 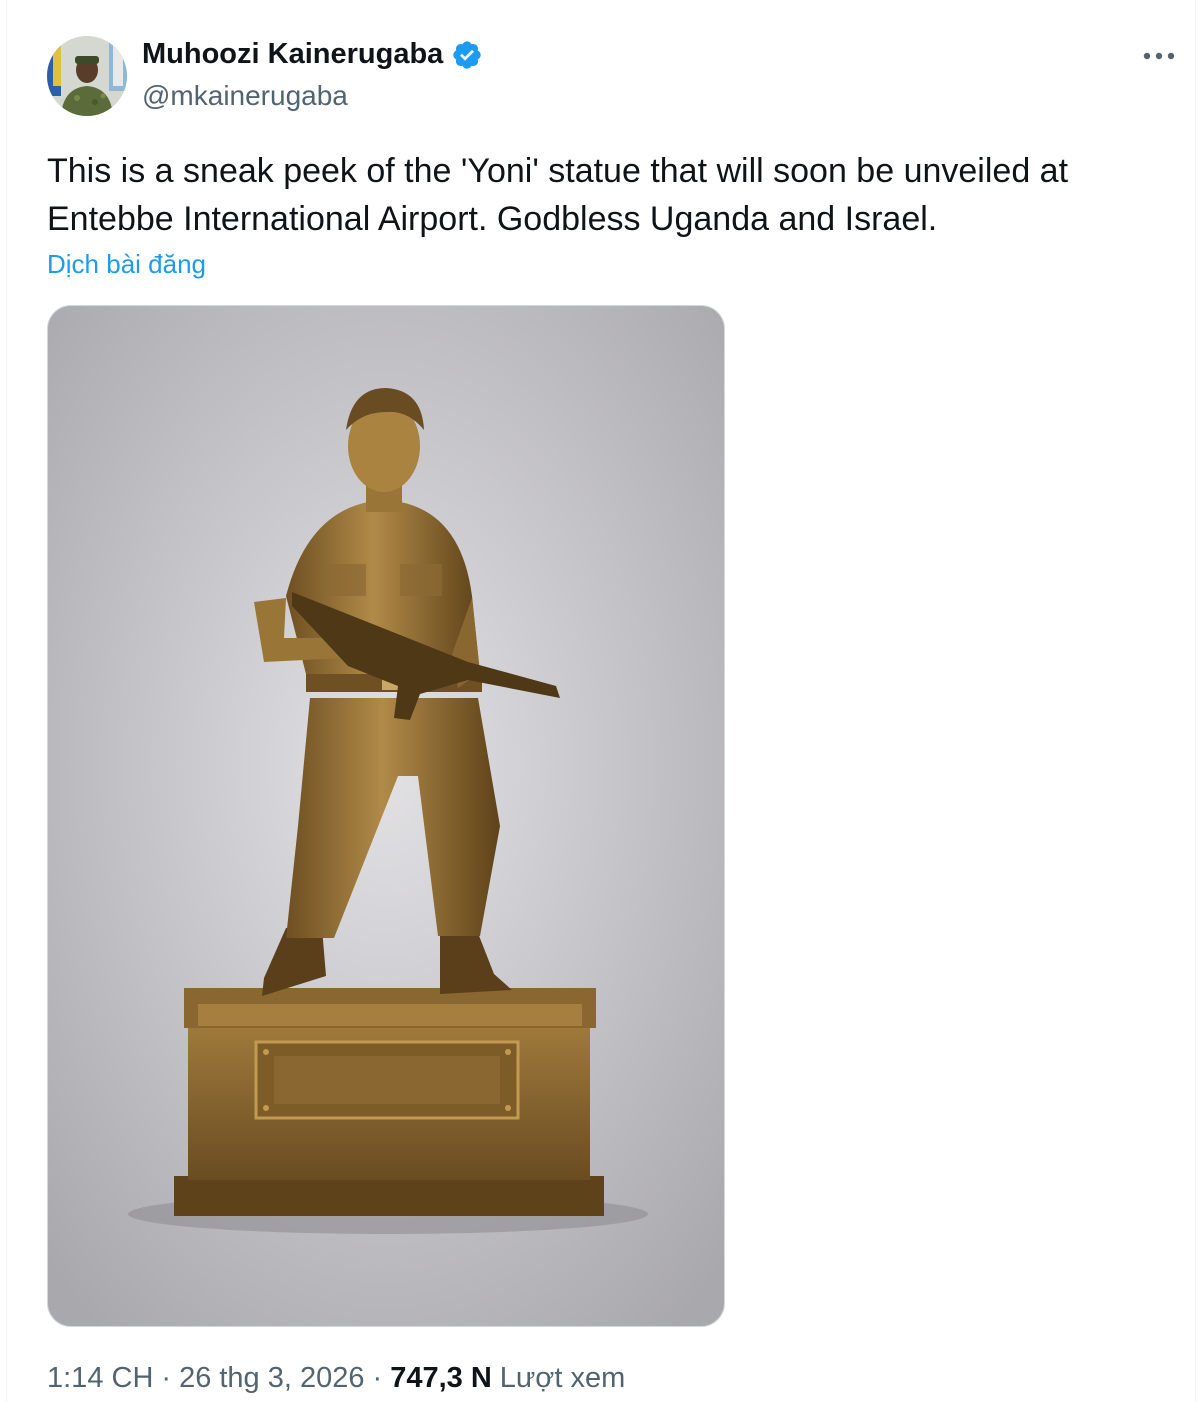 I want to click on author-name-row: Muhoozi Kainerugaba, so click(x=312, y=54).